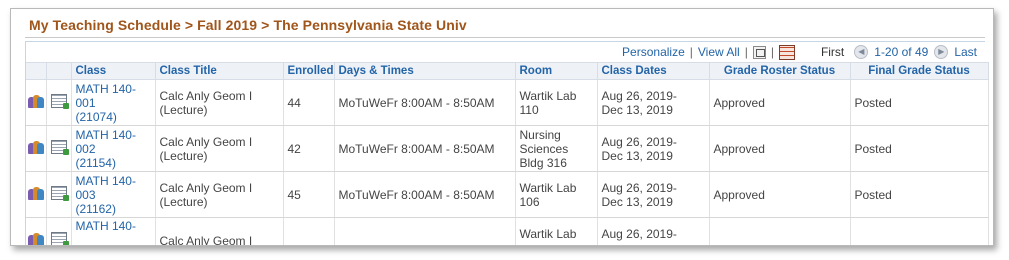  I want to click on next-page-icon: ▶, so click(941, 52).